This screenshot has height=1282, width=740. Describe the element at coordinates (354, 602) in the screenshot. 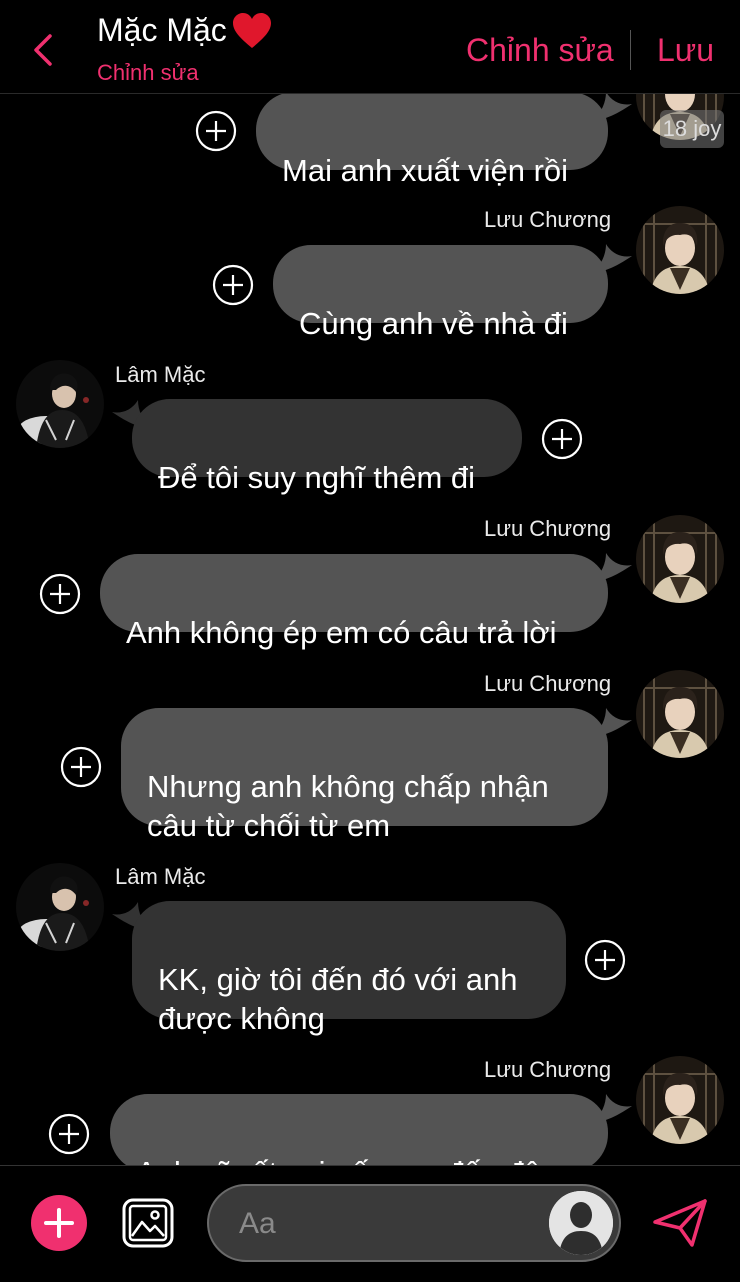

I see `message-bubble: Anh không ép em có câu trả lời` at that location.